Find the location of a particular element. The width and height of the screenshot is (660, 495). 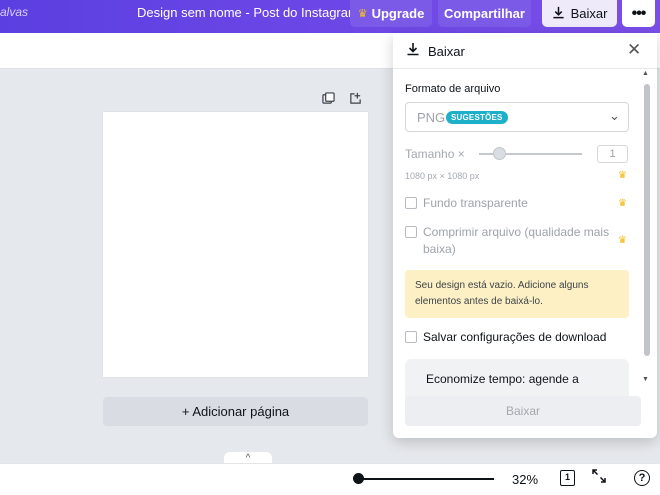

upgrade-label: Upgrade is located at coordinates (398, 13).